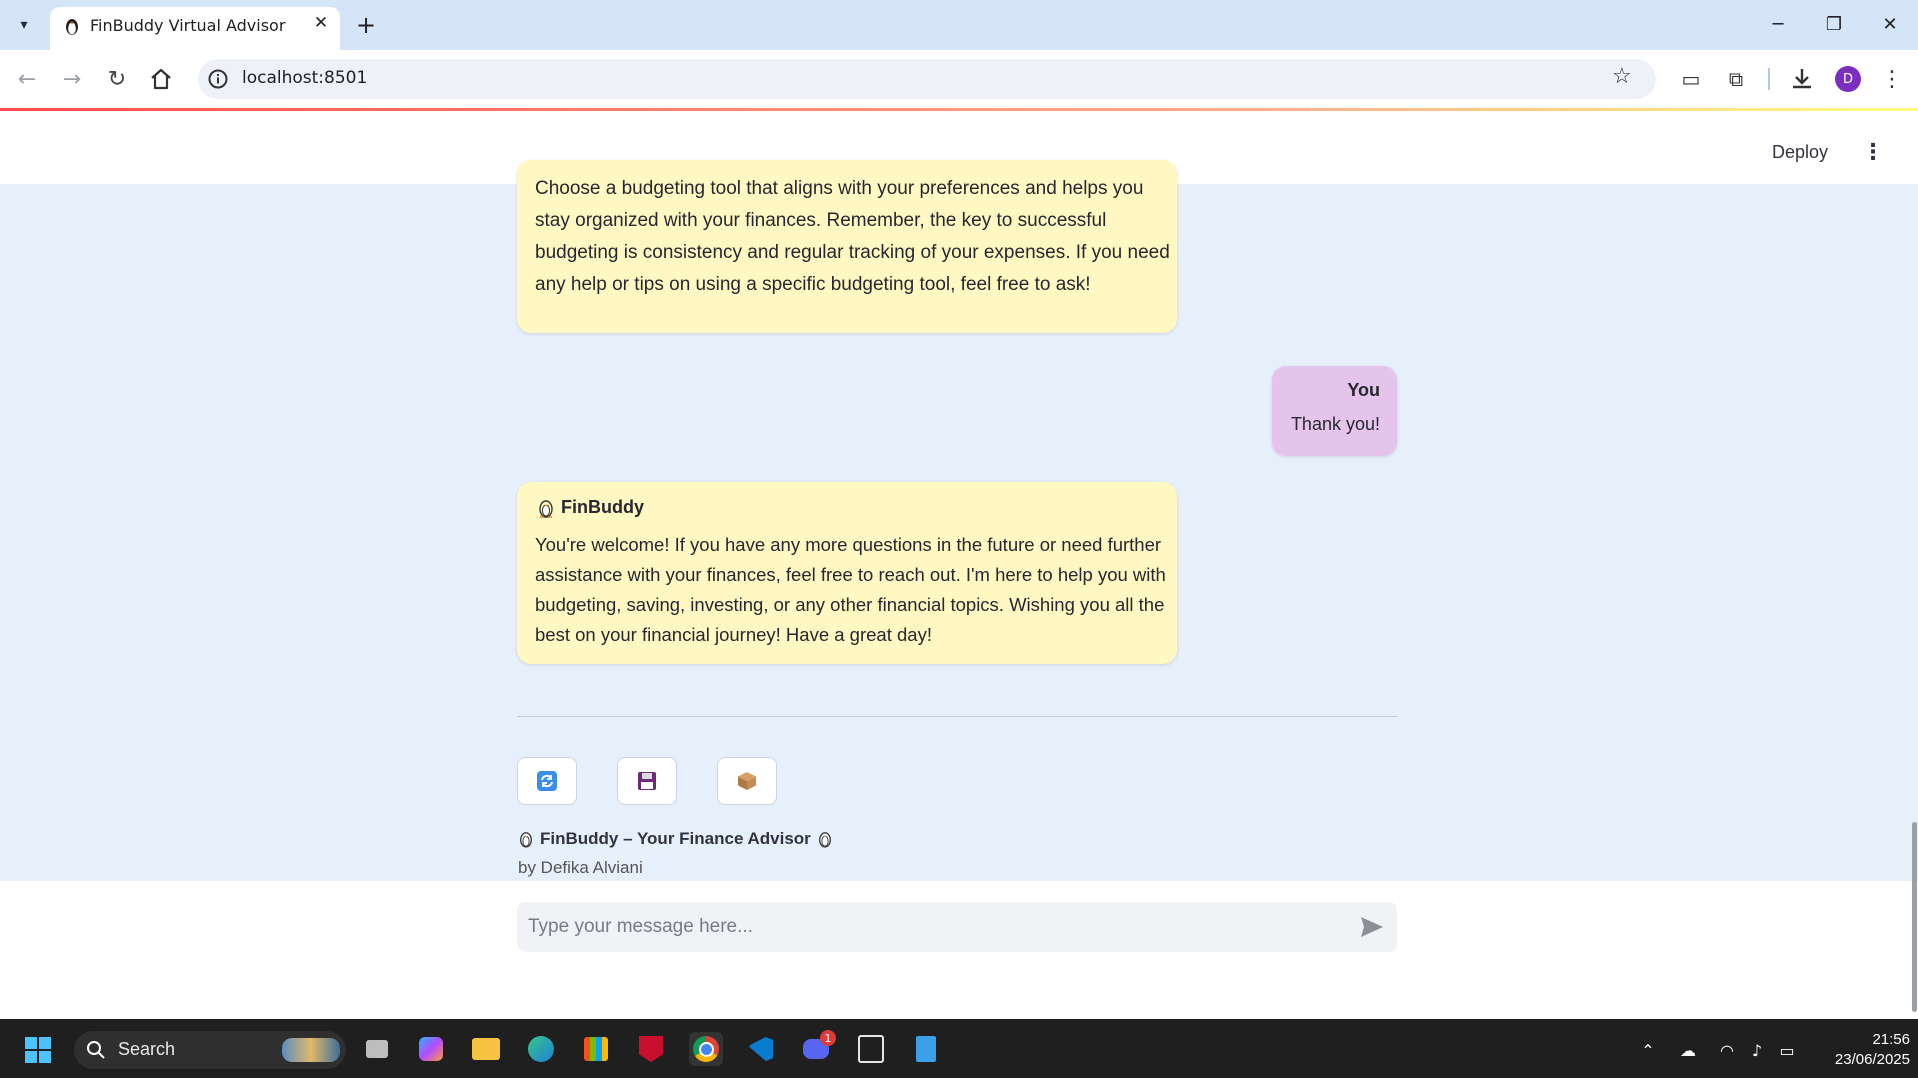  What do you see at coordinates (1372, 927) in the screenshot?
I see `send-icon` at bounding box center [1372, 927].